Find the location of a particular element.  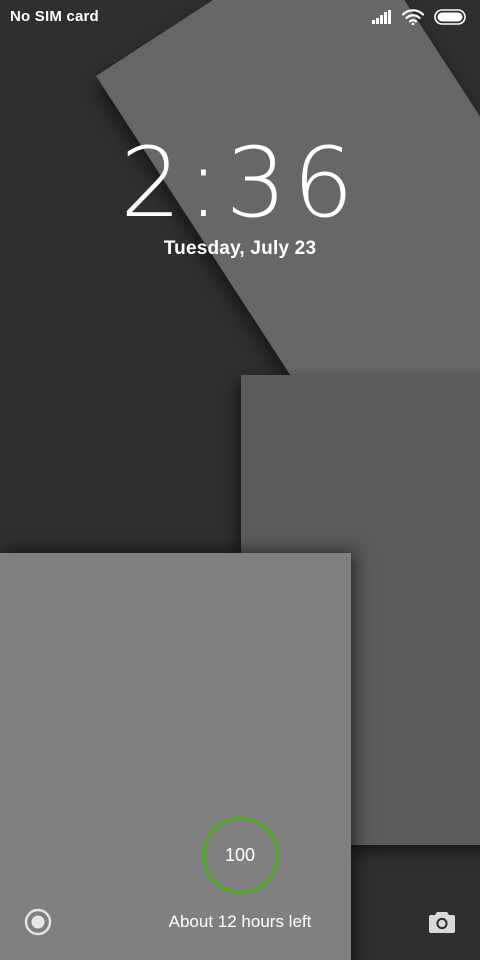

camera-icon is located at coordinates (442, 922).